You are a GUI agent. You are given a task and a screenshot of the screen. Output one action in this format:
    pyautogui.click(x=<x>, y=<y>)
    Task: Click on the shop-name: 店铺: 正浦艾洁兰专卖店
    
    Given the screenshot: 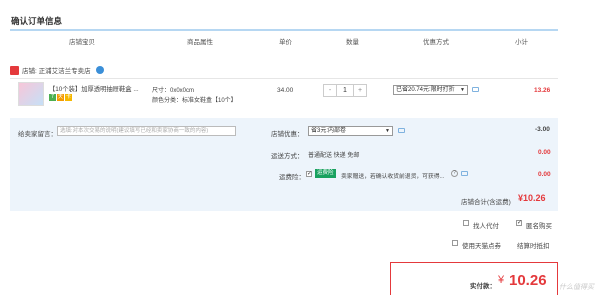 What is the action you would take?
    pyautogui.click(x=56, y=70)
    